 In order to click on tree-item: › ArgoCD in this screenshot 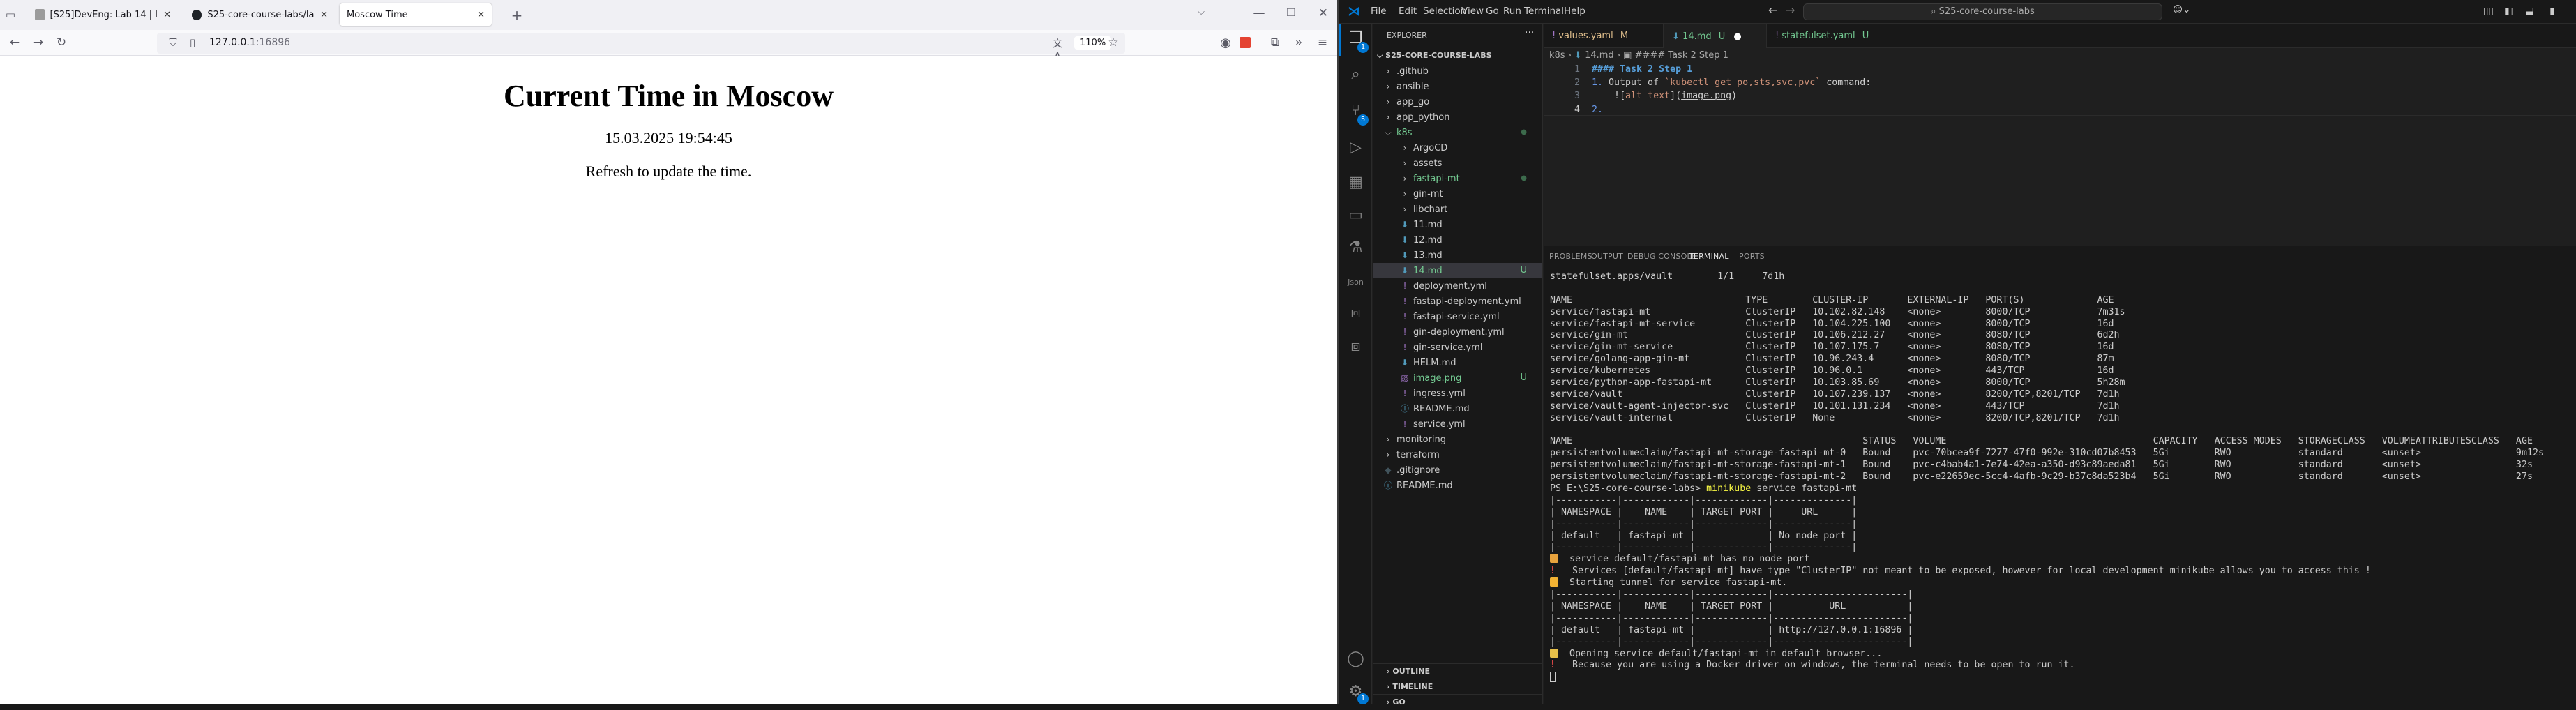, I will do `click(1457, 148)`.